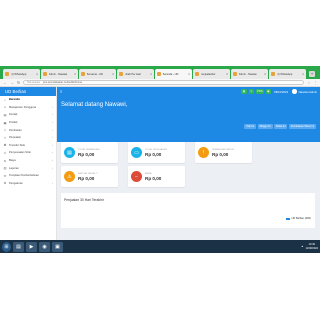  Describe the element at coordinates (132, 74) in the screenshot. I see `tab-label: Ubah Per Hari` at that location.